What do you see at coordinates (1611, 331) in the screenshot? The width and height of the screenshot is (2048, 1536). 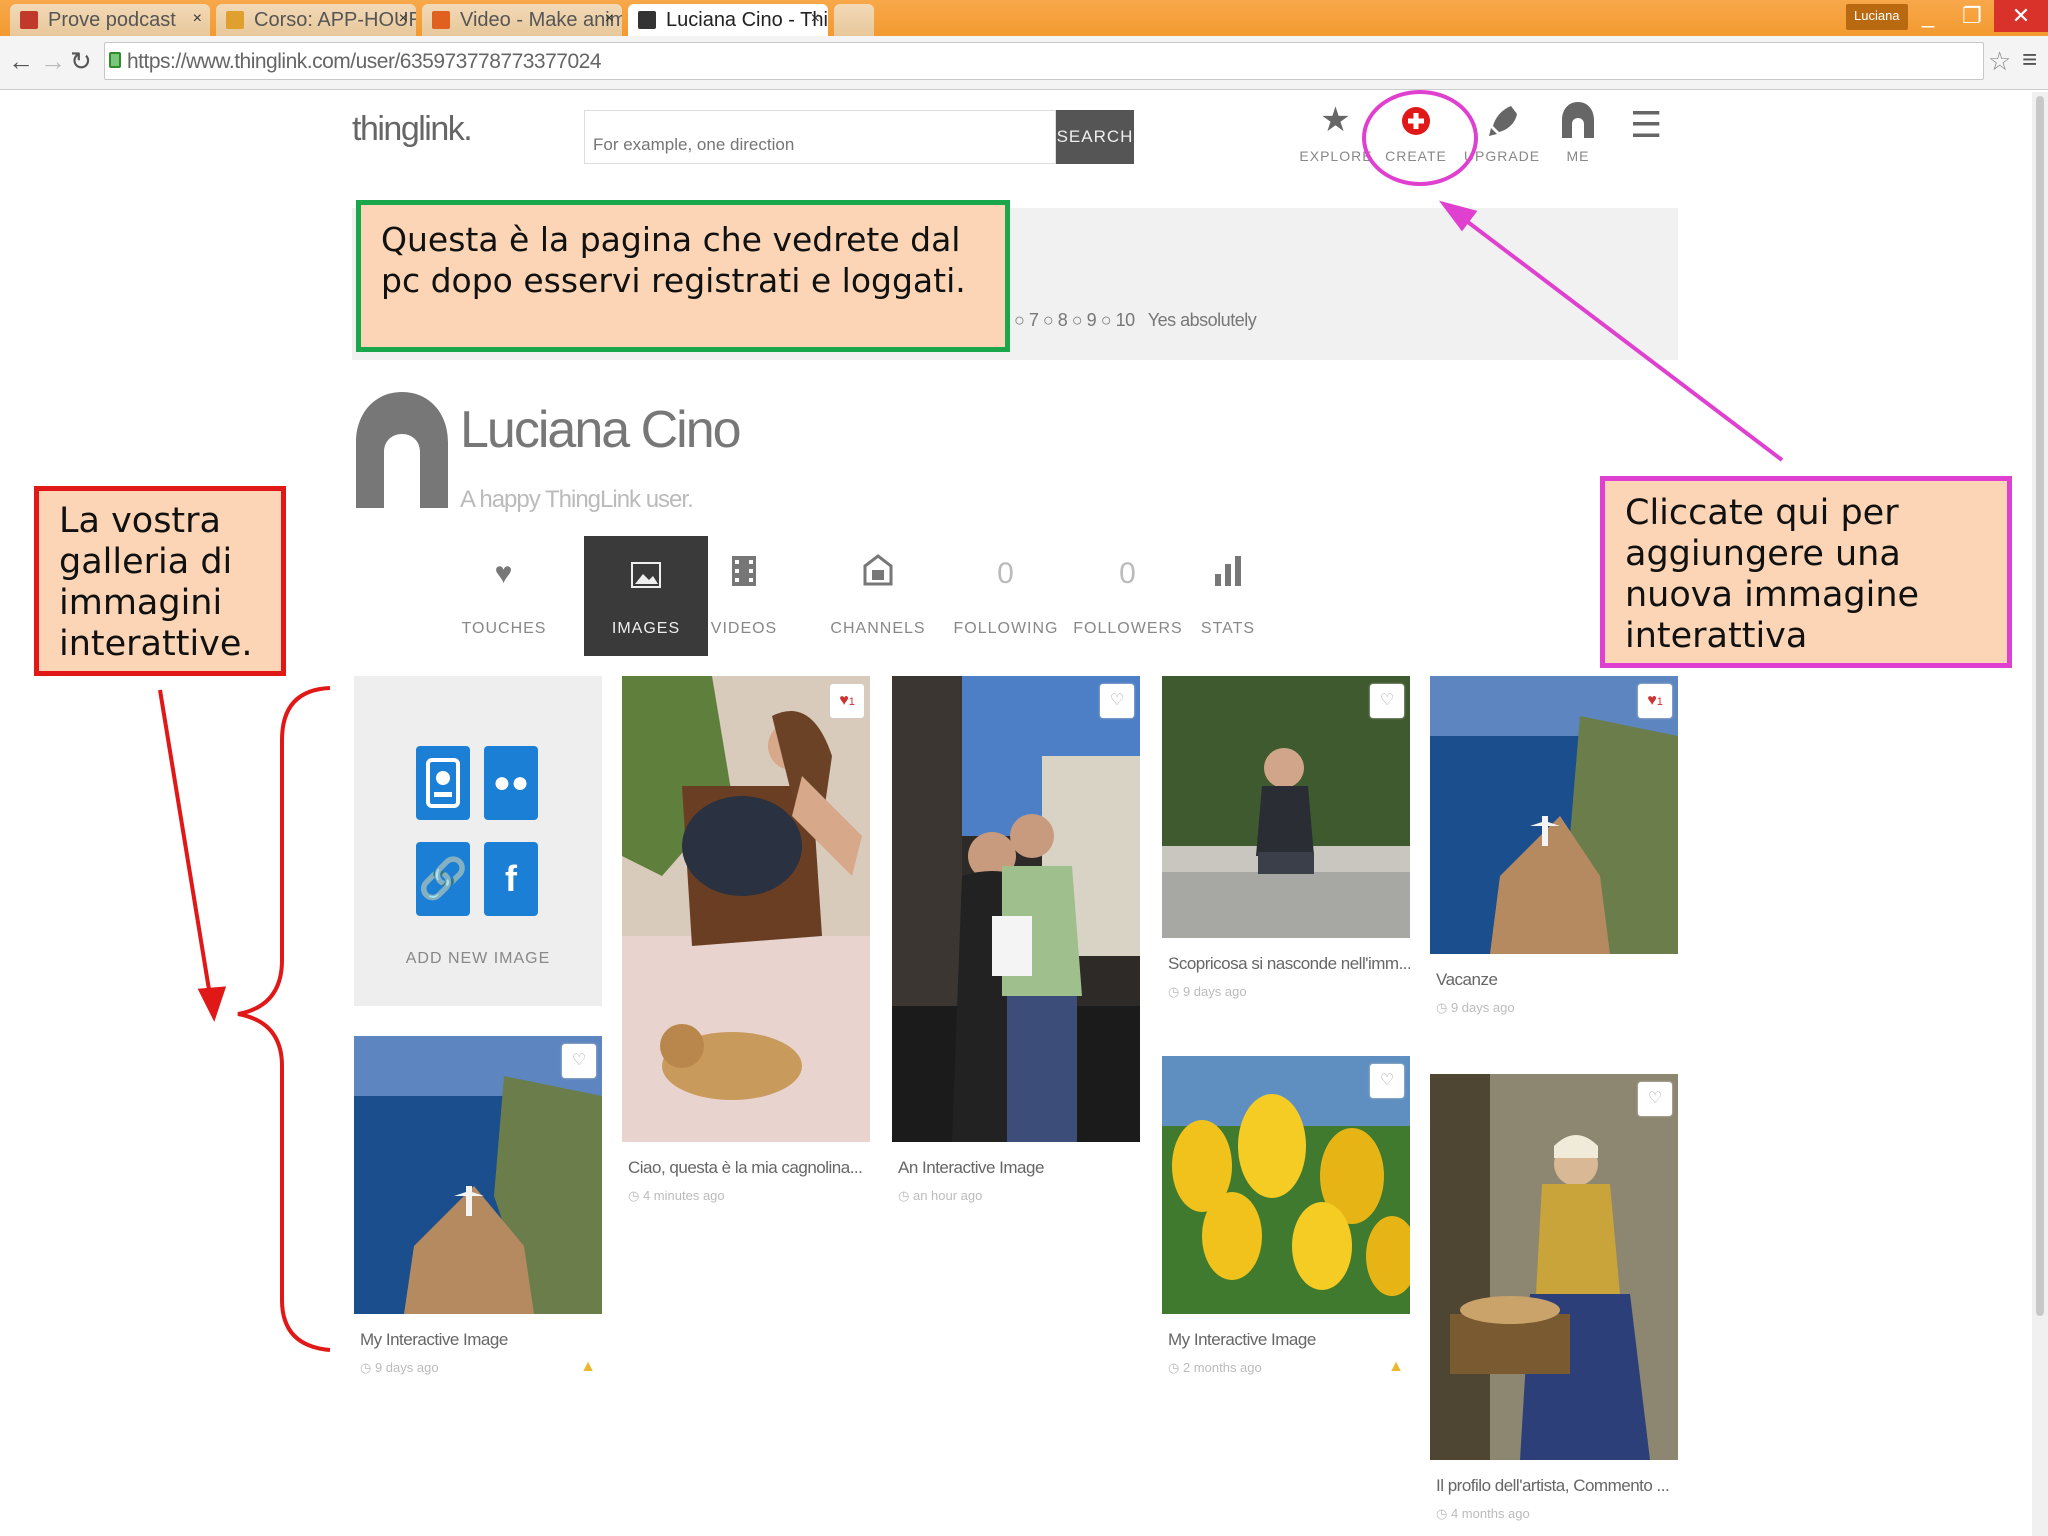 I see `magenta-arrow` at bounding box center [1611, 331].